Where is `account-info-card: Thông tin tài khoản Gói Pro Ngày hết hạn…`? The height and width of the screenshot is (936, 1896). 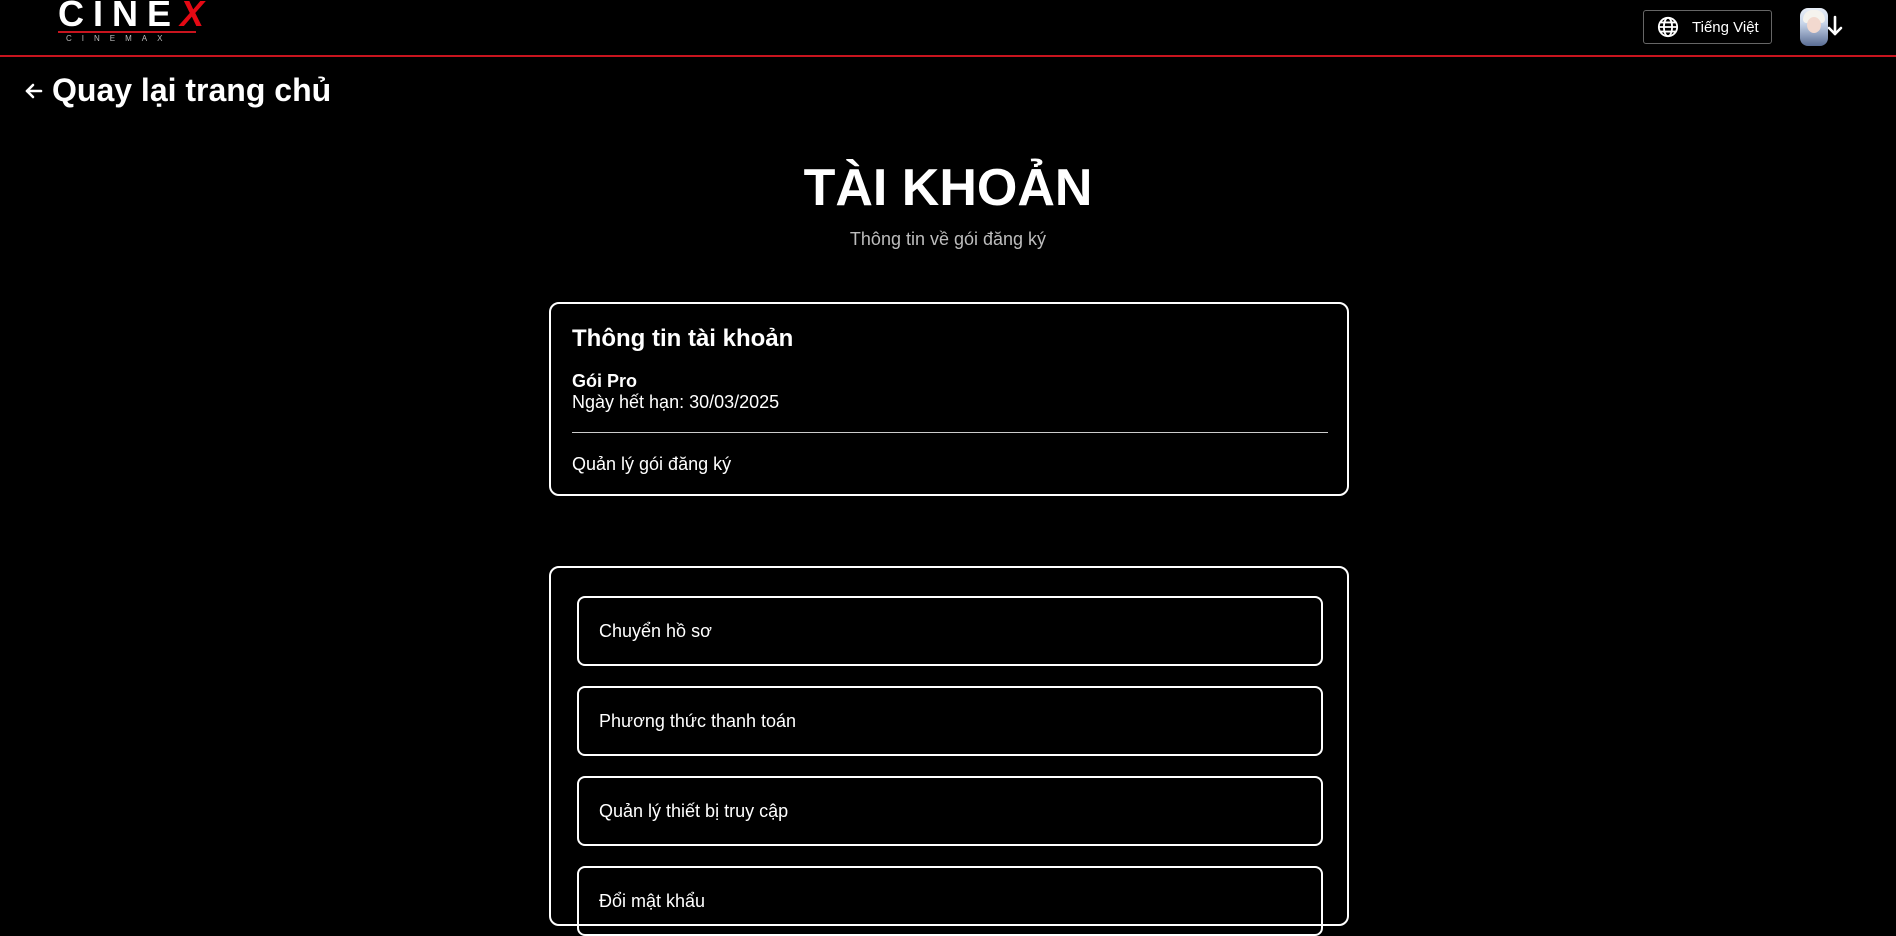
account-info-card: Thông tin tài khoản Gói Pro Ngày hết hạn… is located at coordinates (949, 399).